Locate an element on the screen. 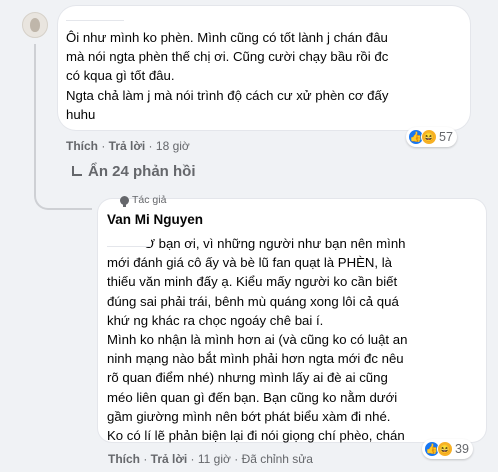 The height and width of the screenshot is (472, 498). comment-actions: Thích · Trả lời · 18 giờ is located at coordinates (128, 146).